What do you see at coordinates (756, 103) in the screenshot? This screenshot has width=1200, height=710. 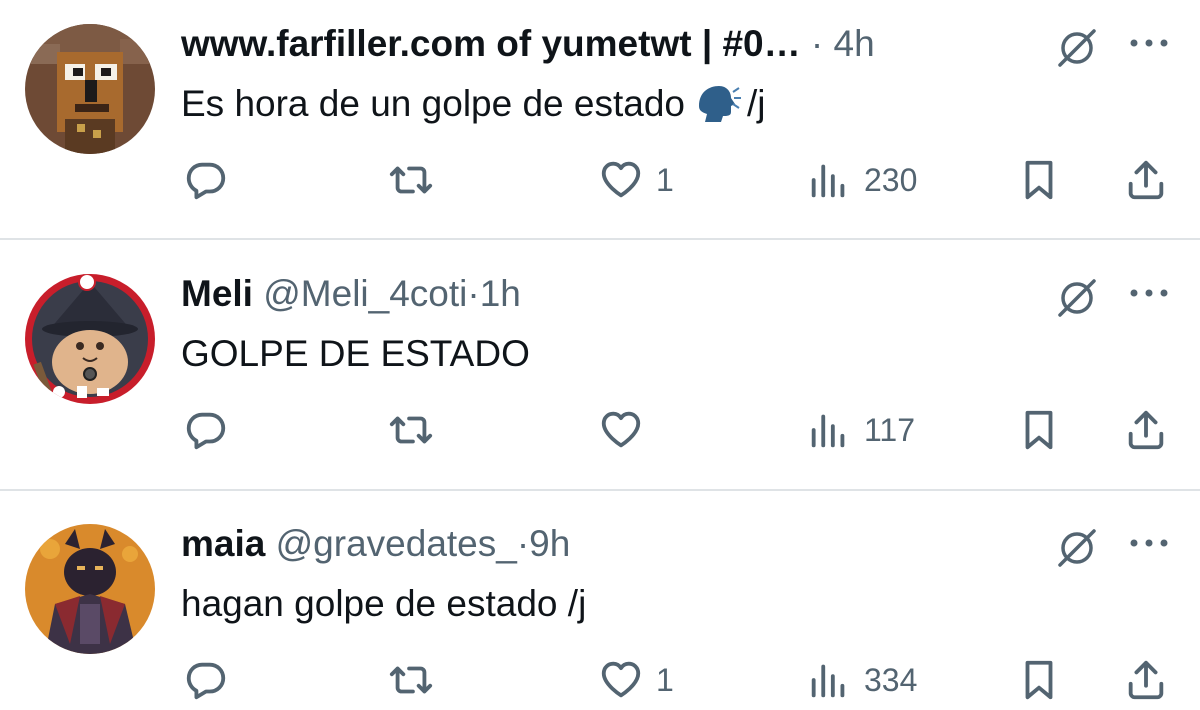 I see `tweet-text-suffix: /j` at bounding box center [756, 103].